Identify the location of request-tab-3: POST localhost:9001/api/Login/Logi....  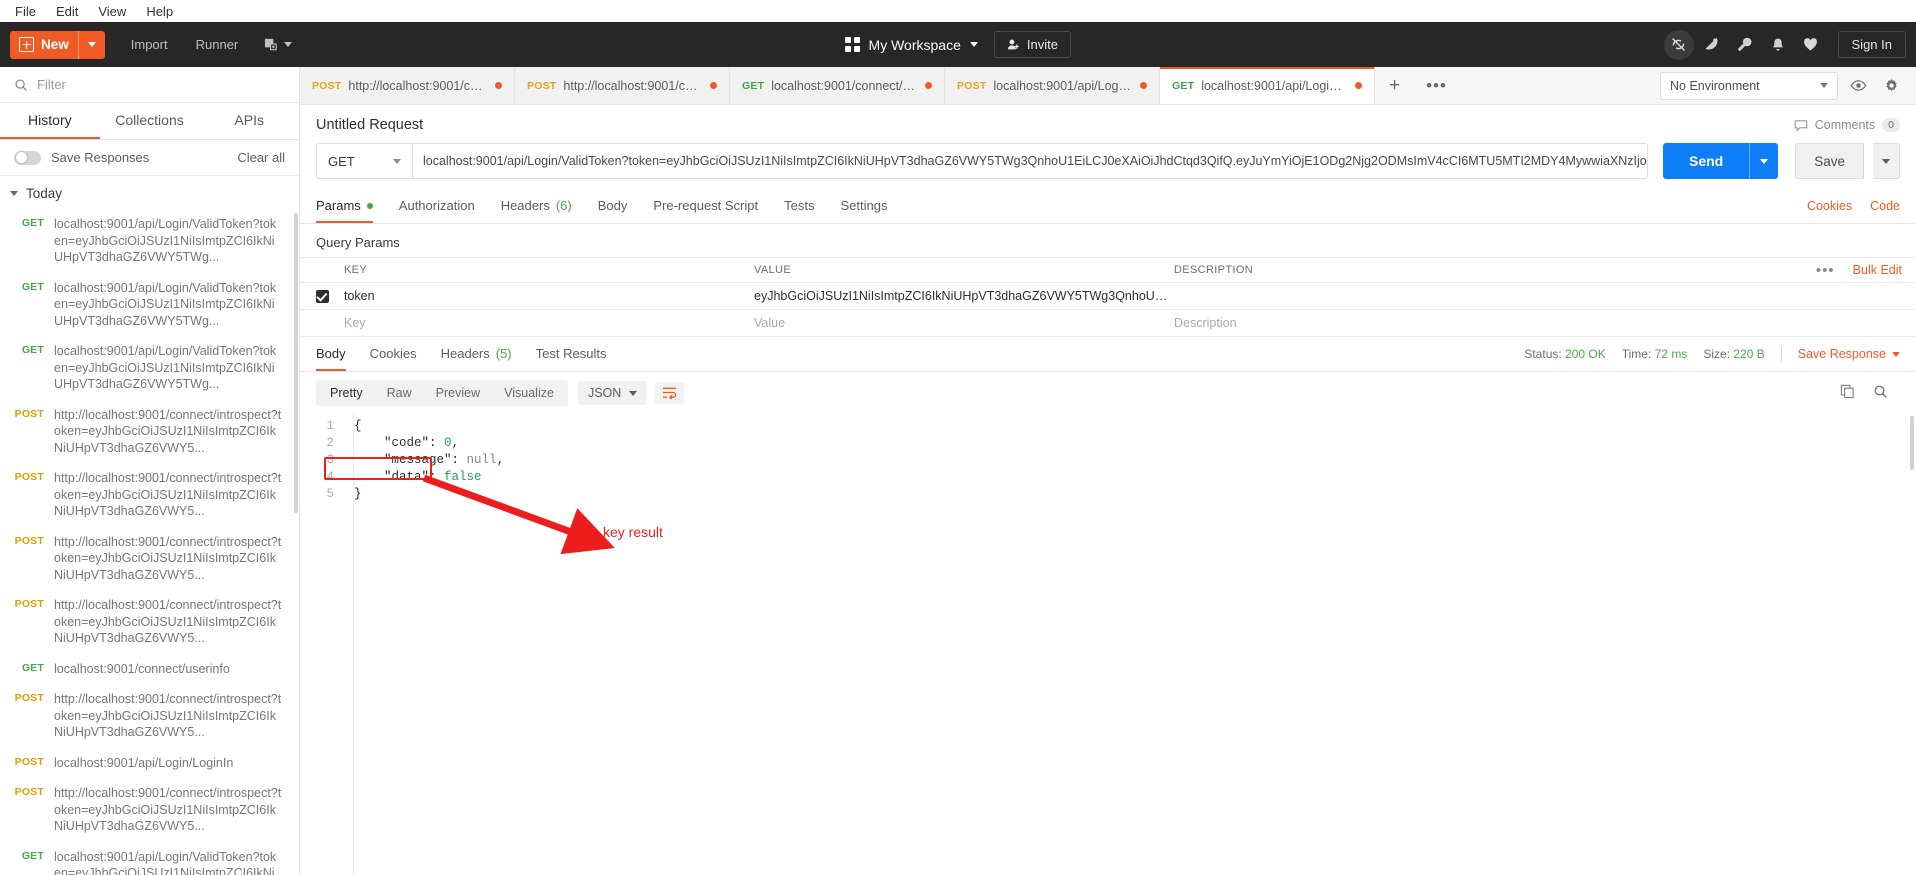
(1052, 85).